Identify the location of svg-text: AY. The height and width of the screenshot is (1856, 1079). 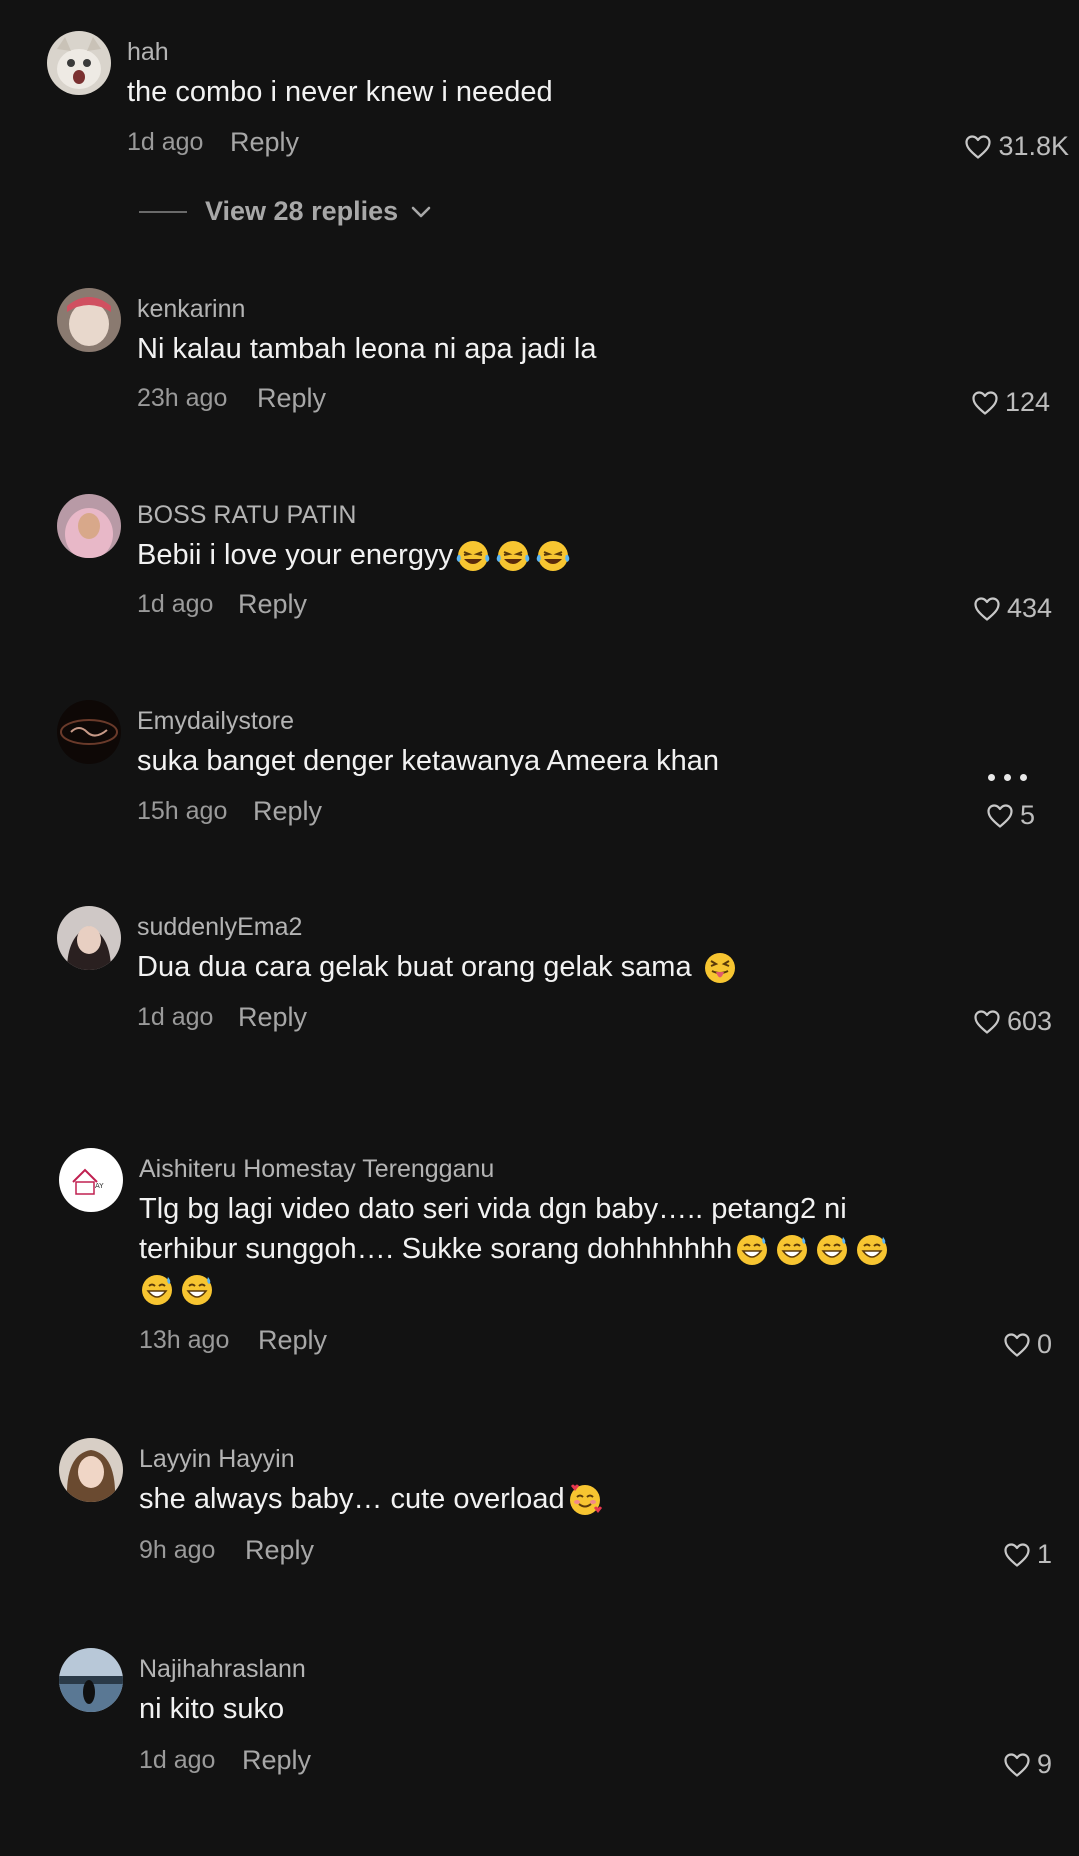
(99, 1186).